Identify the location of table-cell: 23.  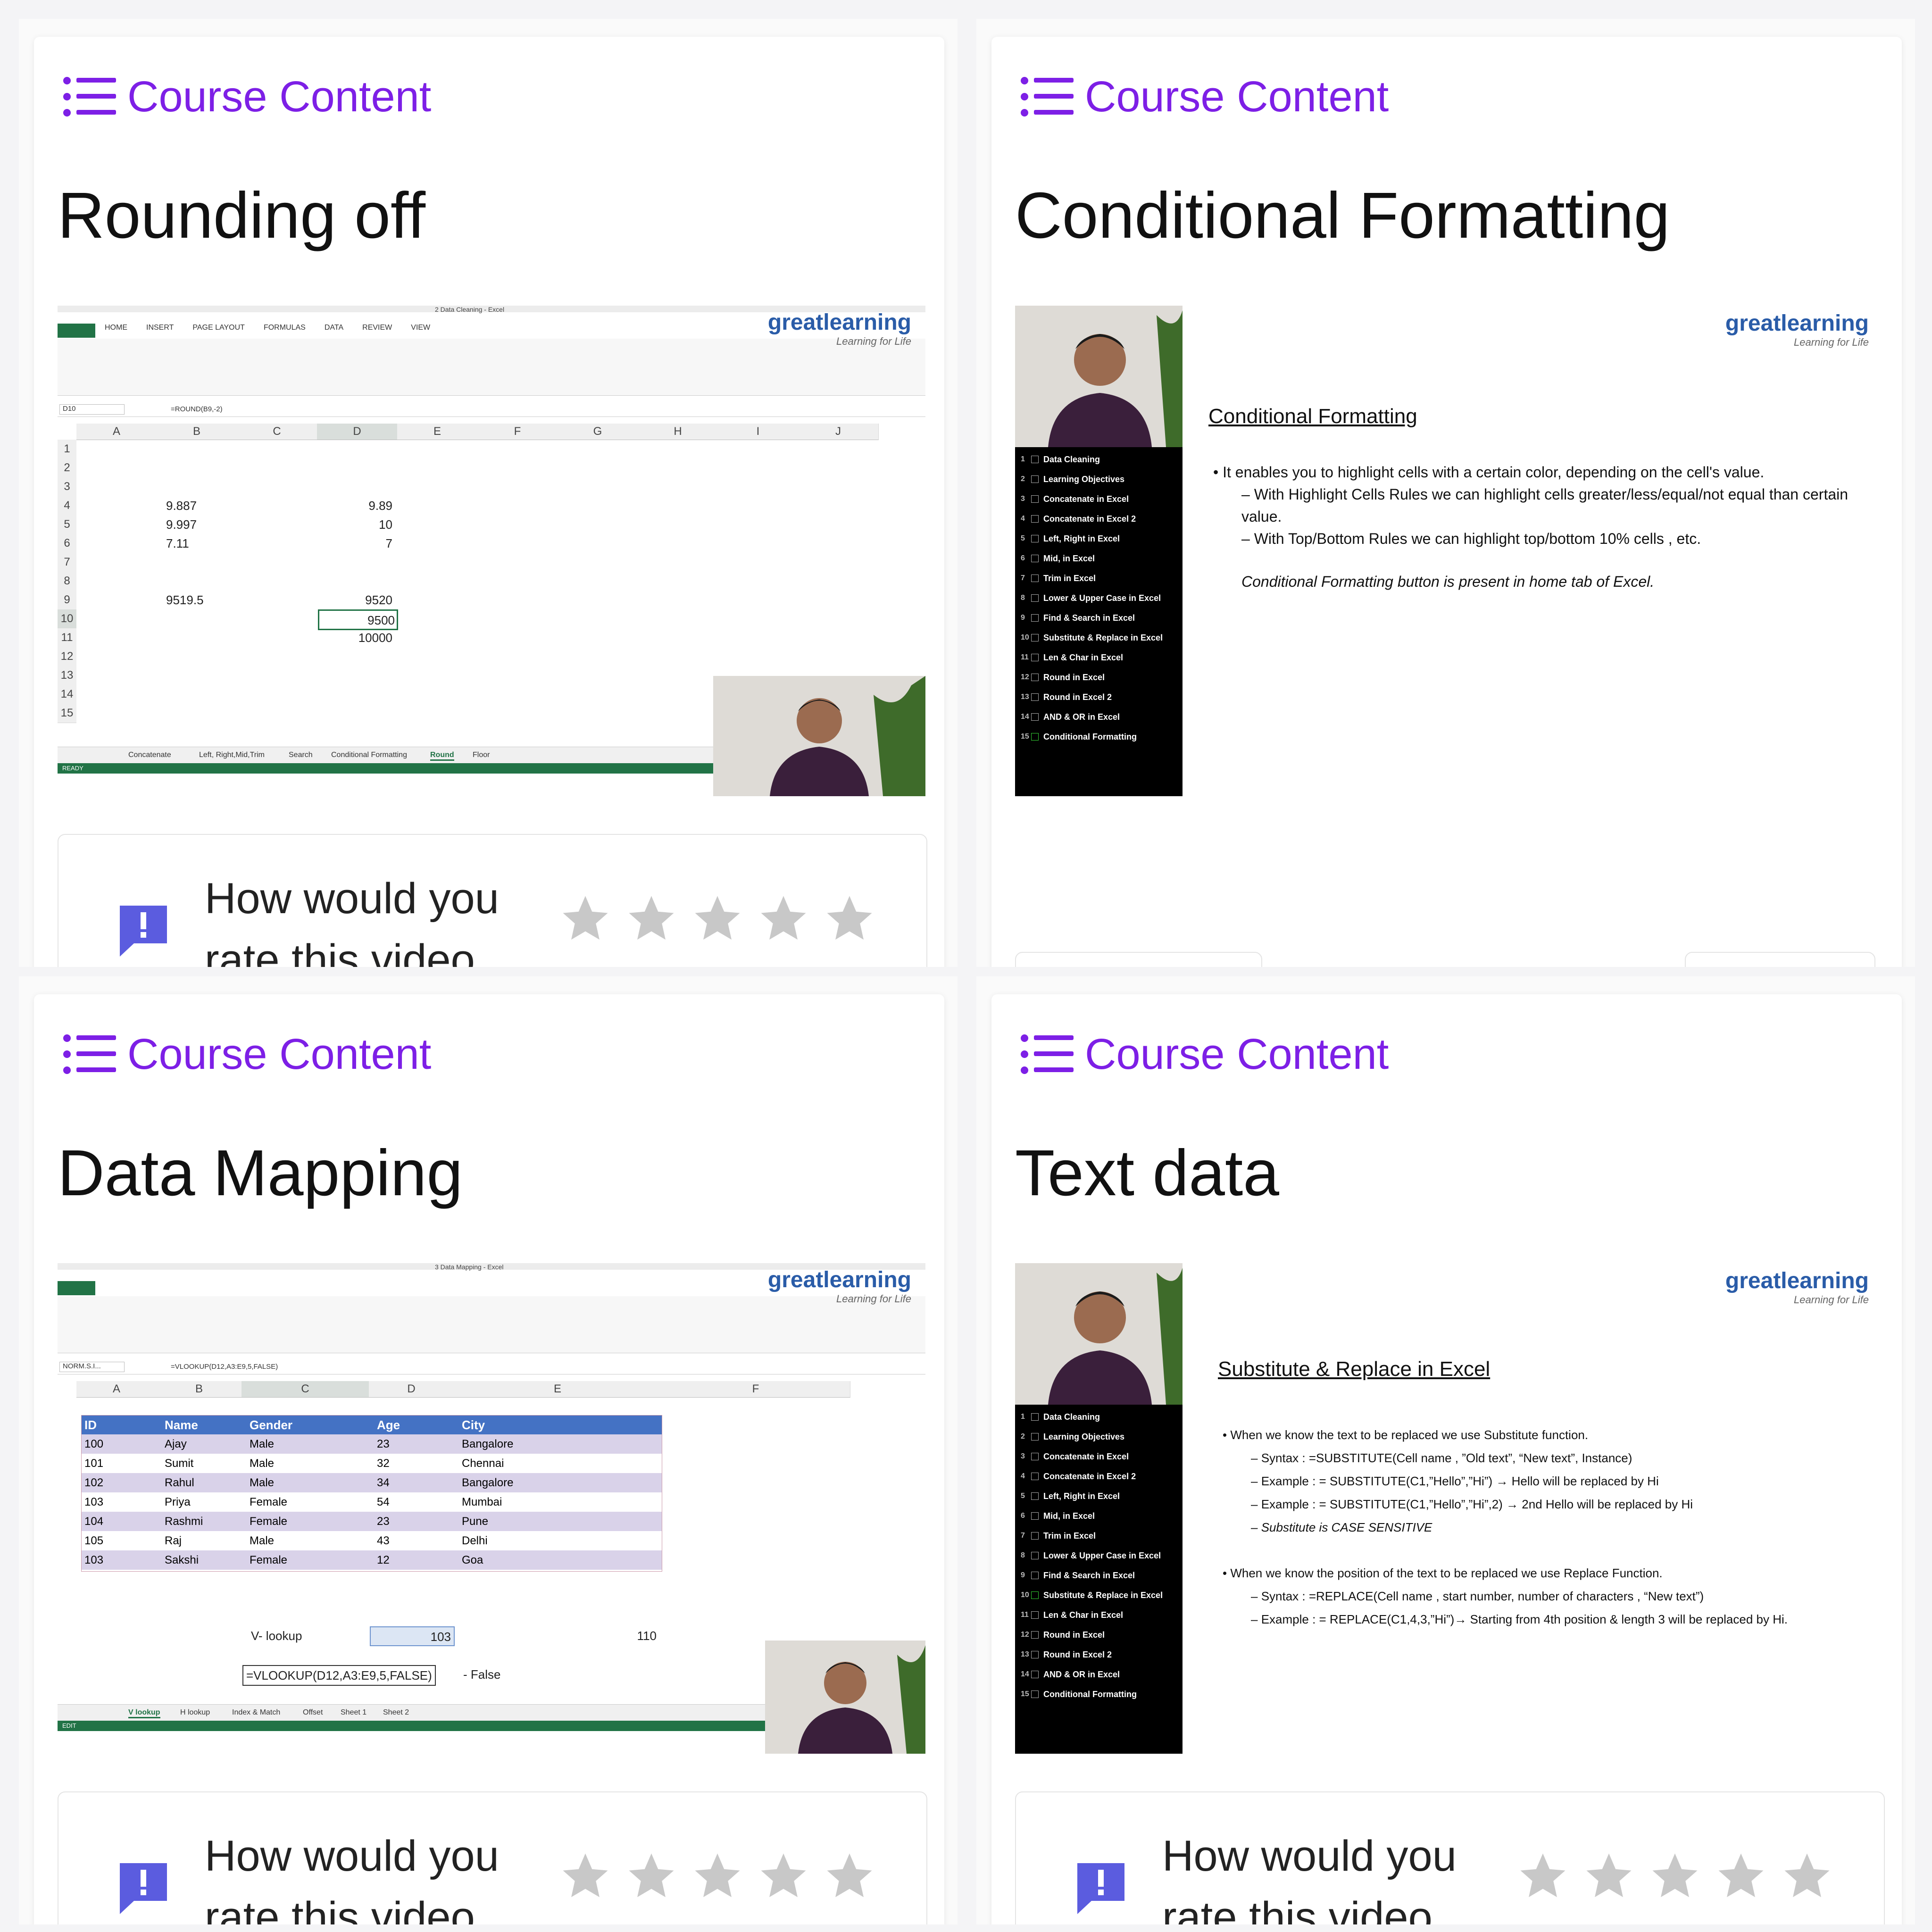
(383, 1444).